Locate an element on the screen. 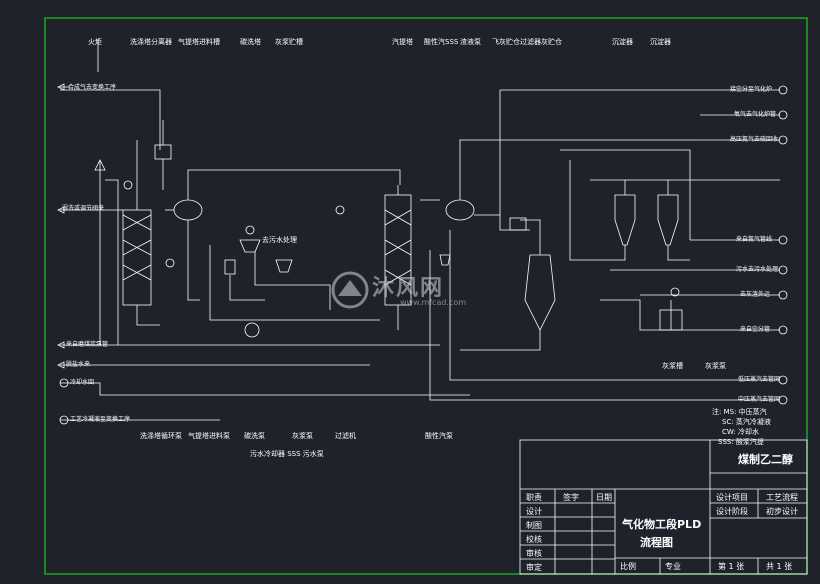 The image size is (820, 584). row-label-check: 校核 is located at coordinates (534, 539).